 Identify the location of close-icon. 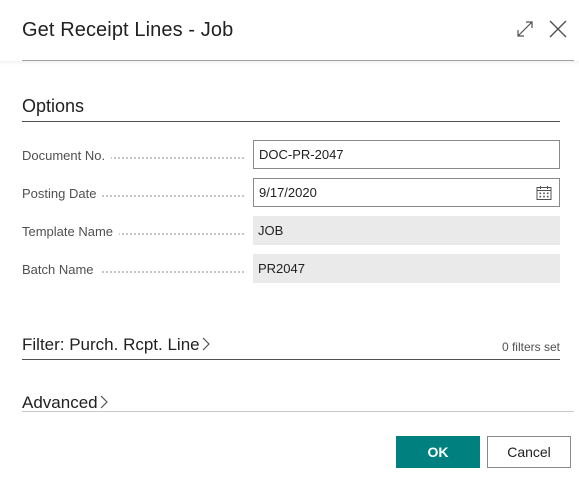
(558, 29).